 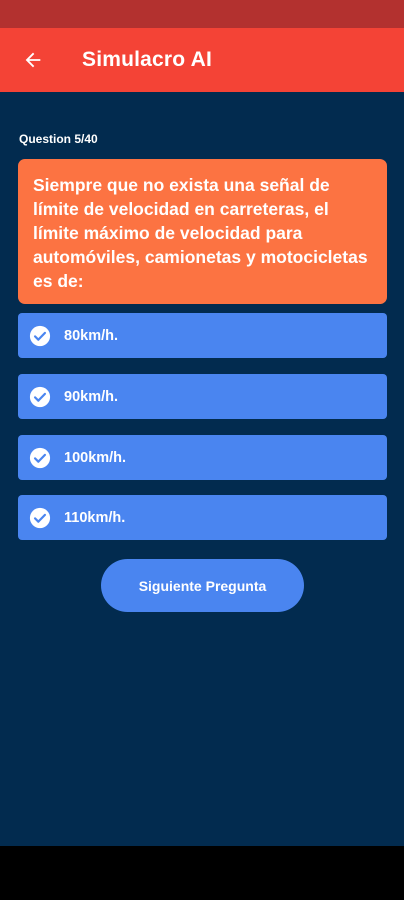 What do you see at coordinates (202, 335) in the screenshot?
I see `answer-option-1: 80km/h.` at bounding box center [202, 335].